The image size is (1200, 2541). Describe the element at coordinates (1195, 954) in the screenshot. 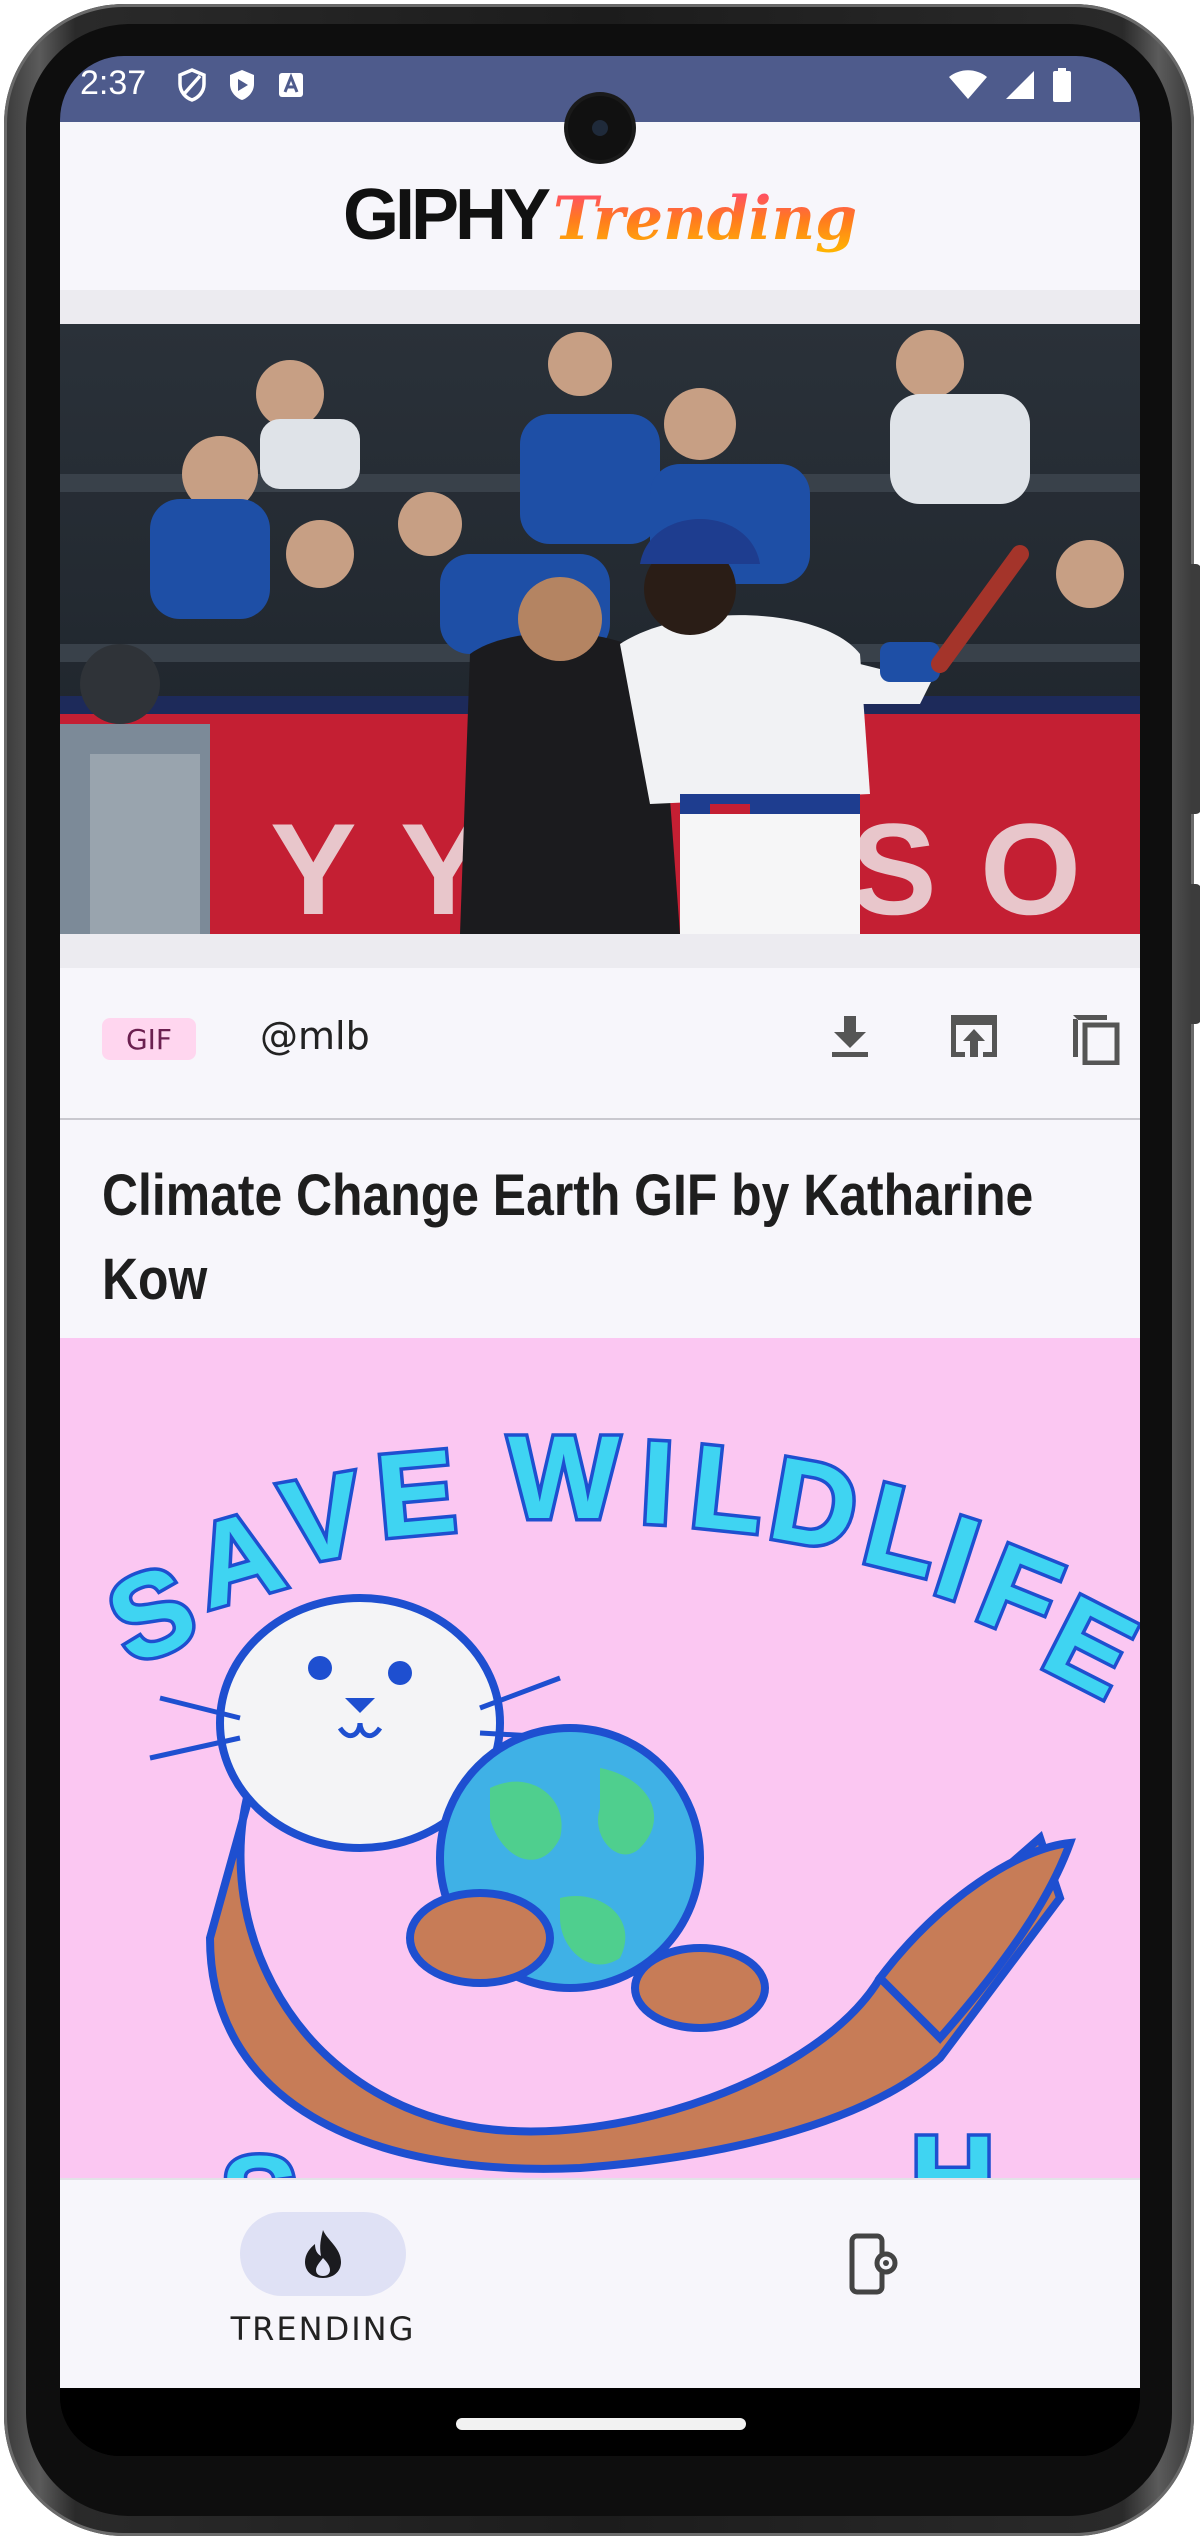

I see `volume-button` at that location.